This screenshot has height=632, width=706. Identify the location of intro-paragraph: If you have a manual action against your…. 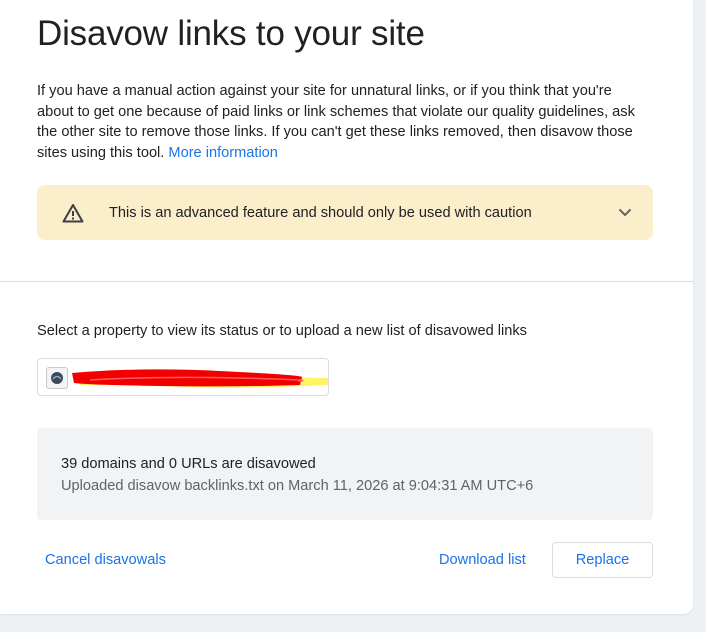
(337, 122).